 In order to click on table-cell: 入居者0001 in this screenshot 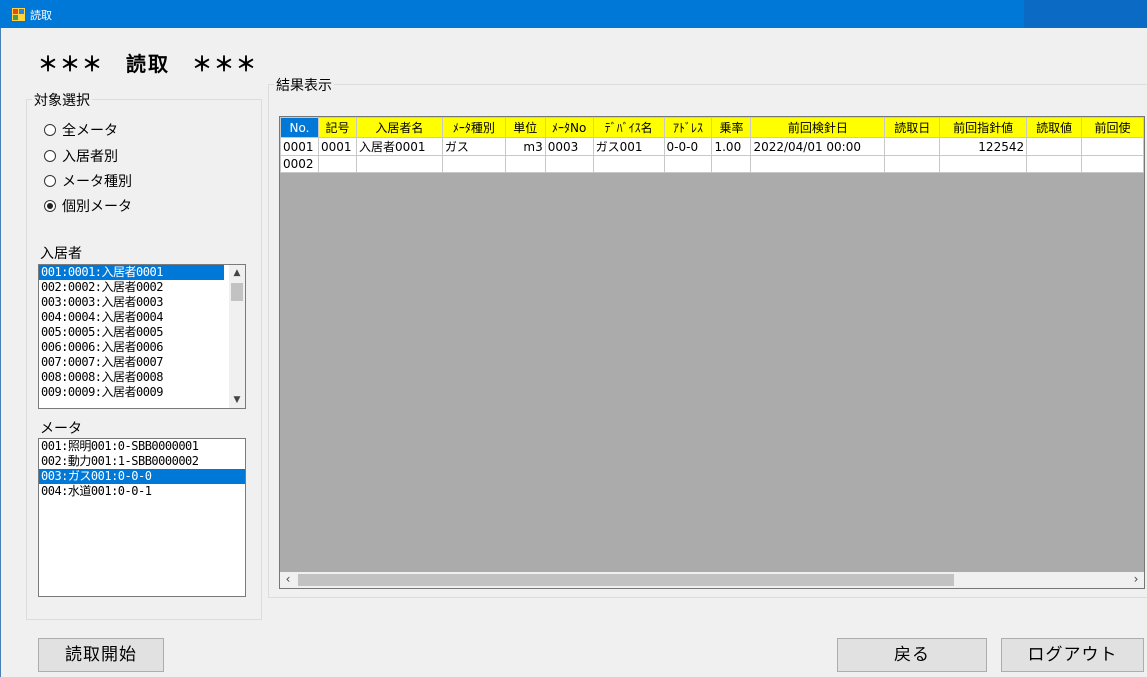, I will do `click(399, 146)`.